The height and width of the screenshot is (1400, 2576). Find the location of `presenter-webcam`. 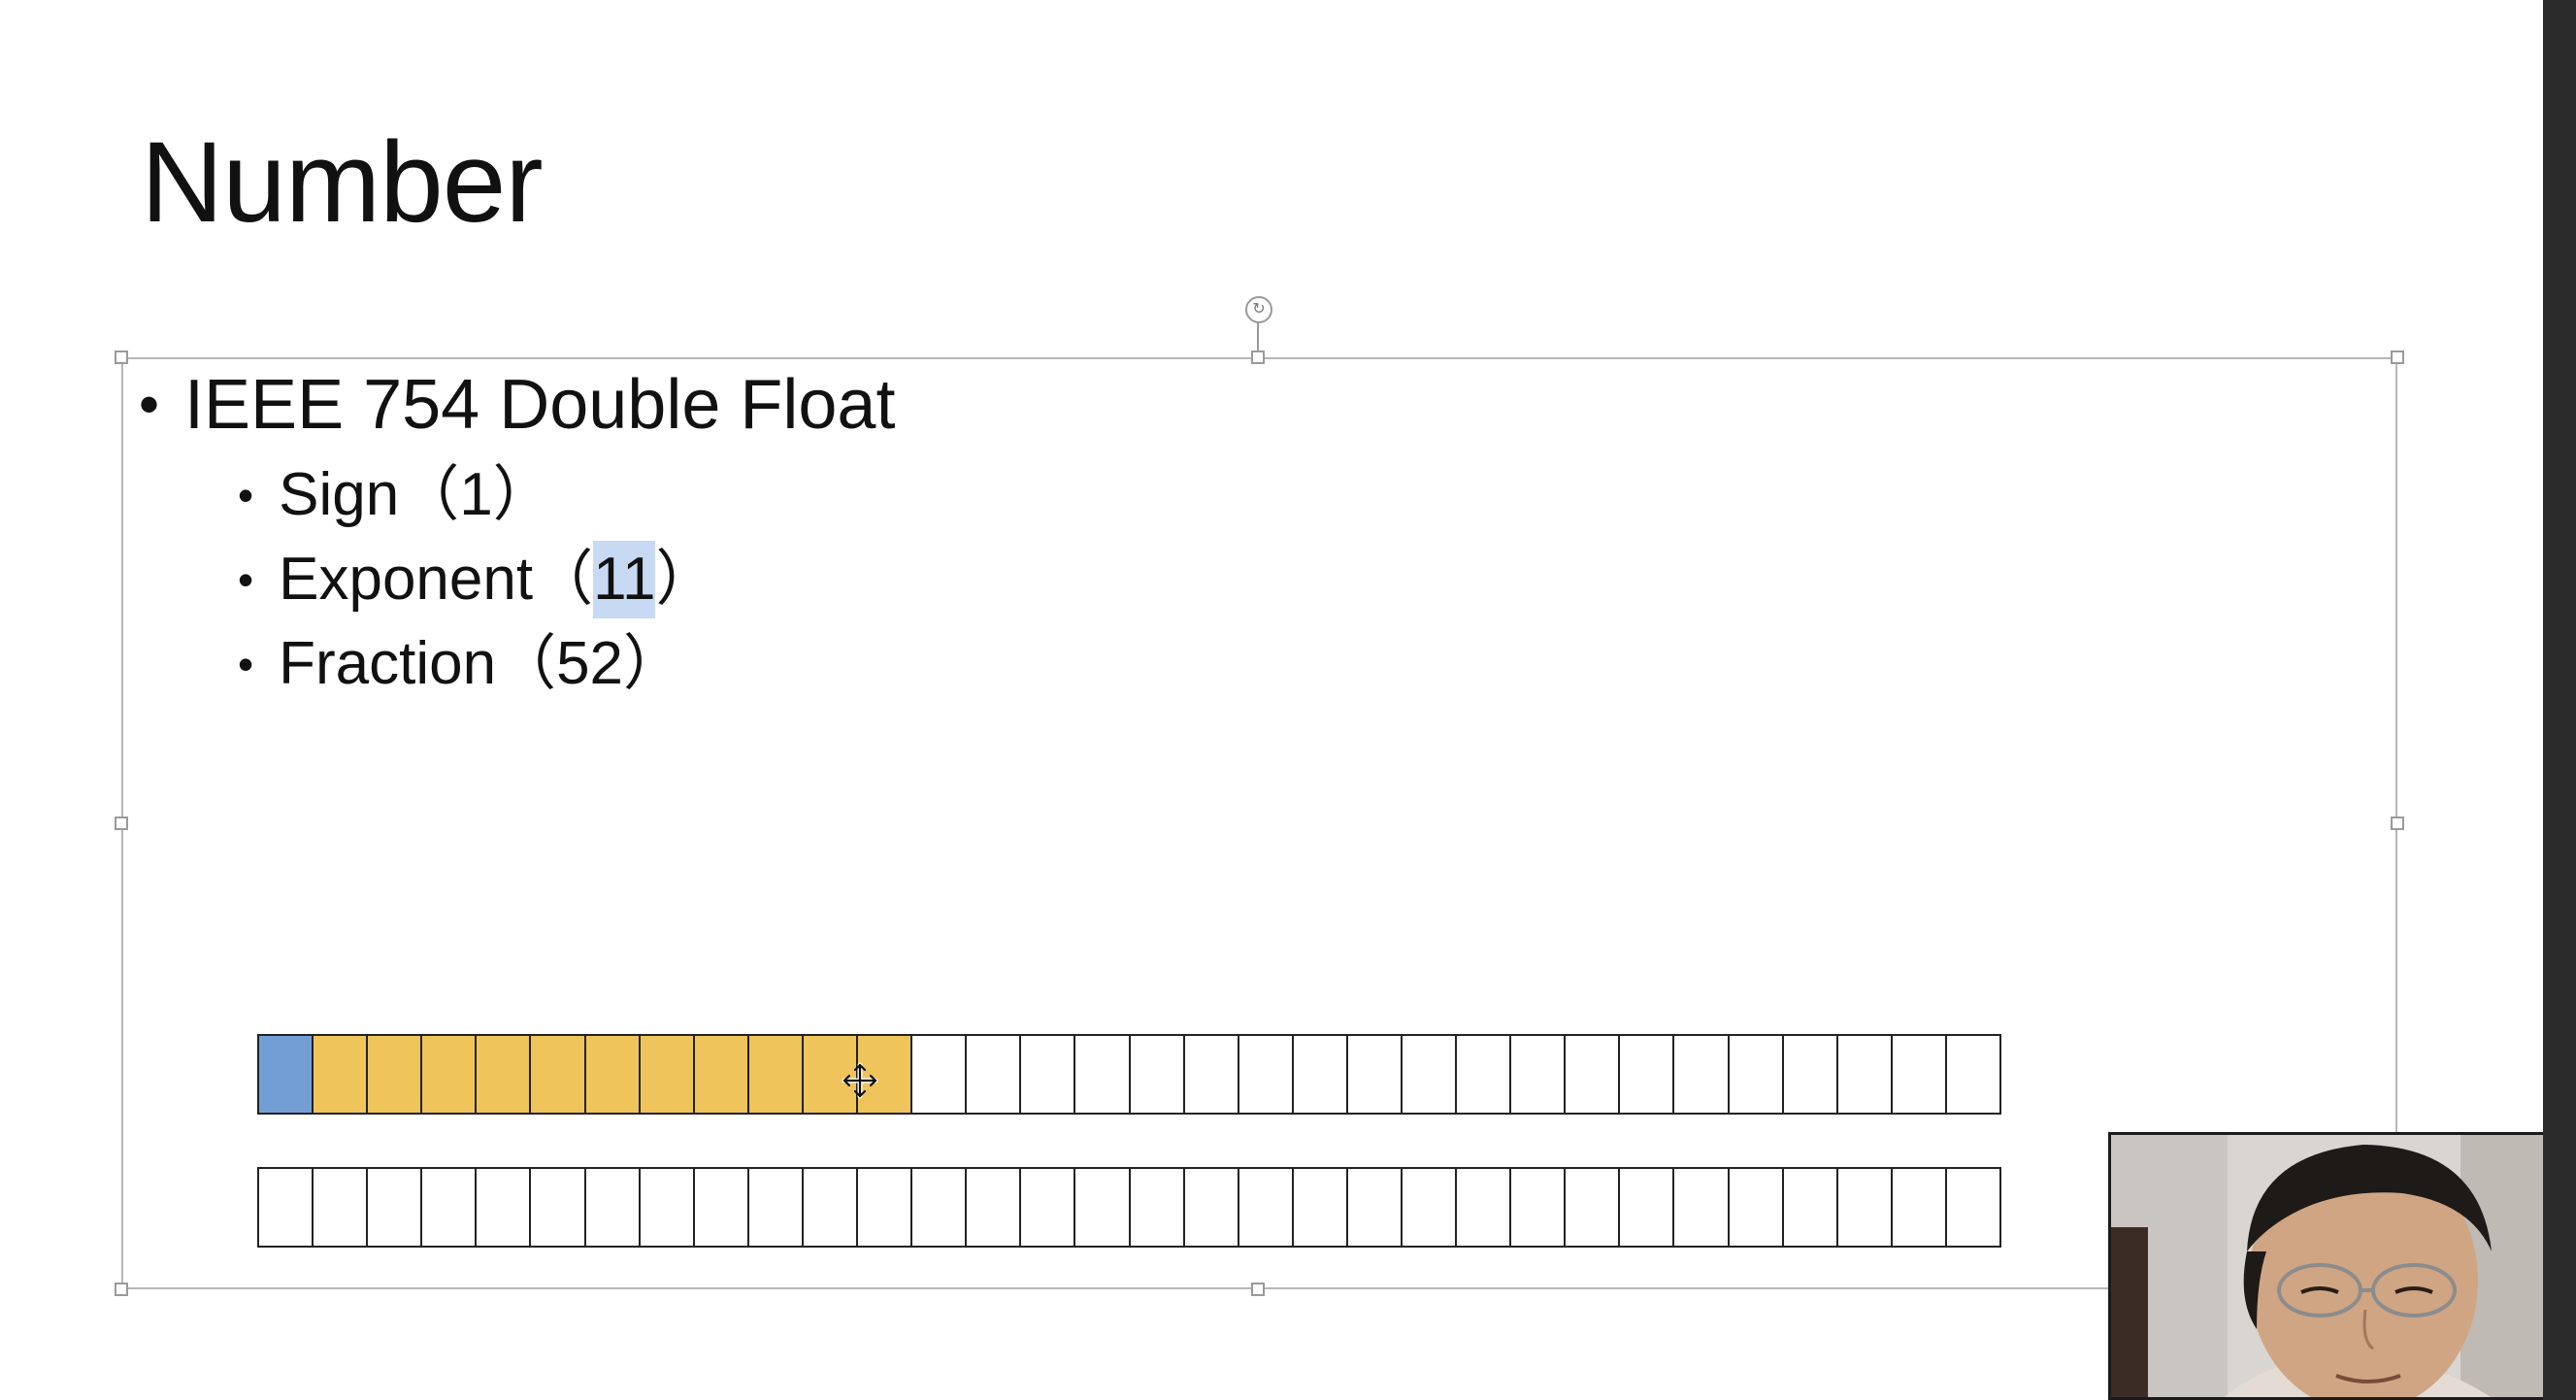

presenter-webcam is located at coordinates (2342, 1266).